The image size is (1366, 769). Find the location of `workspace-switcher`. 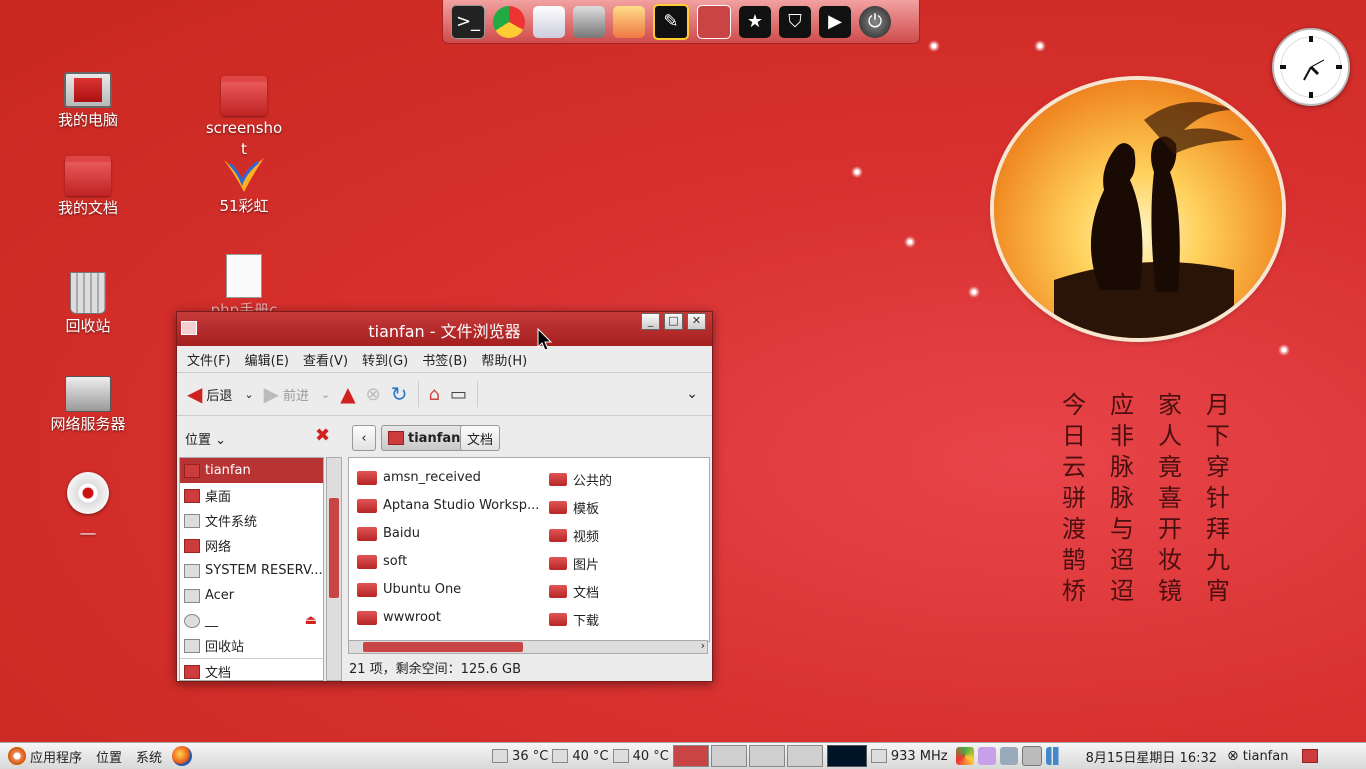

workspace-switcher is located at coordinates (747, 756).